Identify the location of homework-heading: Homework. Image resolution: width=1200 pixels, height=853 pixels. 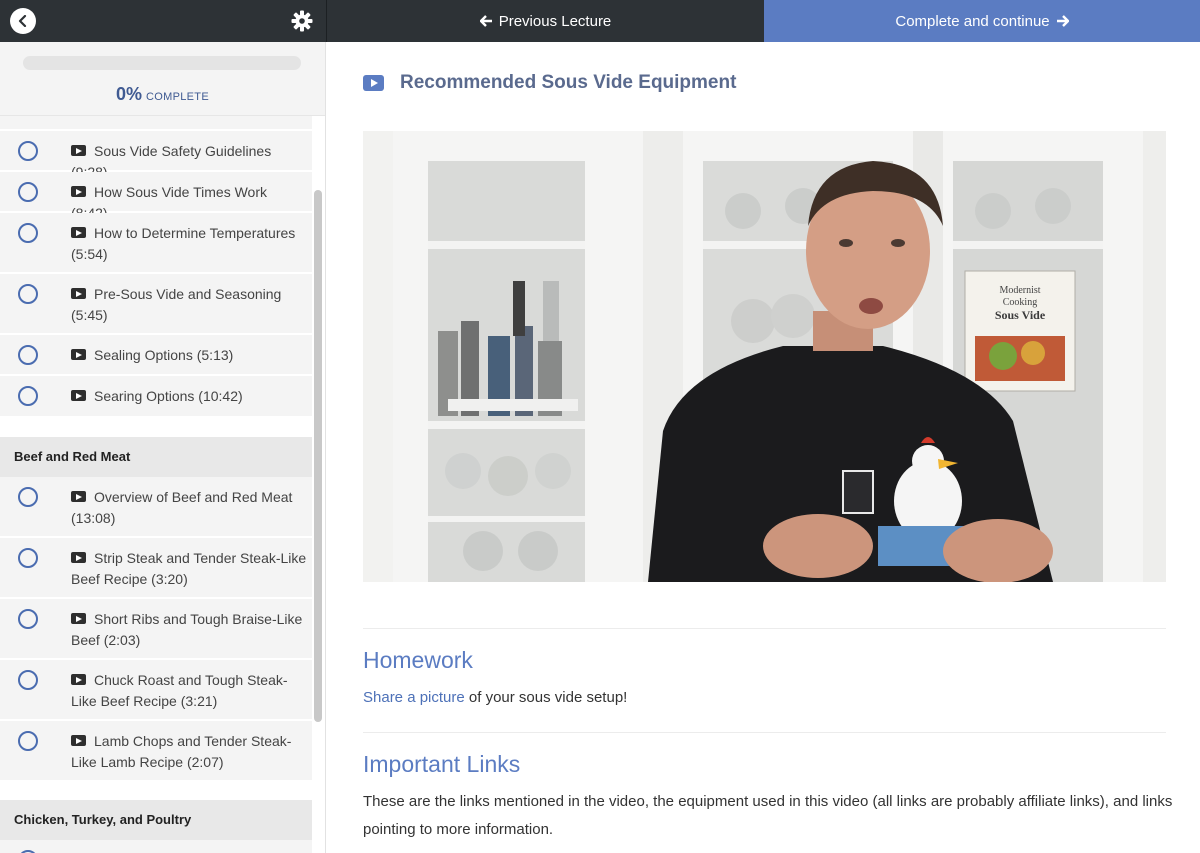
(418, 660).